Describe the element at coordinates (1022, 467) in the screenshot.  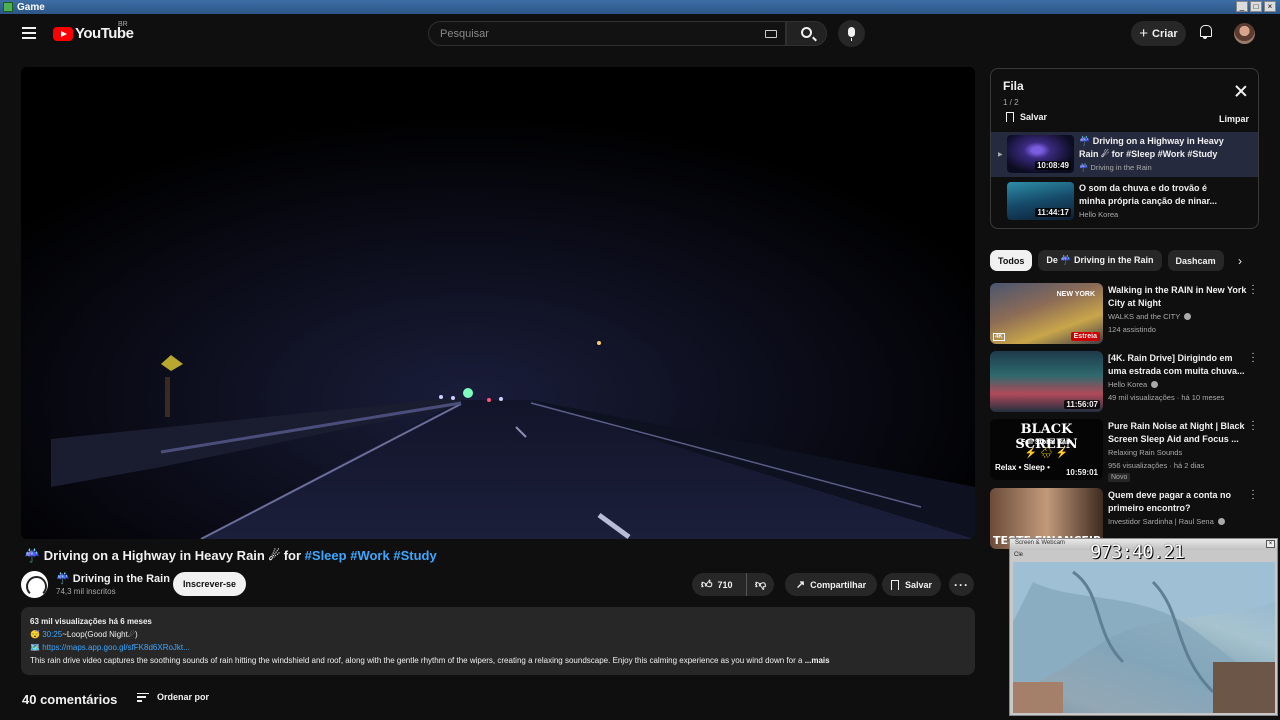
I see `thumbnail-caption: Relax • Sleep •` at that location.